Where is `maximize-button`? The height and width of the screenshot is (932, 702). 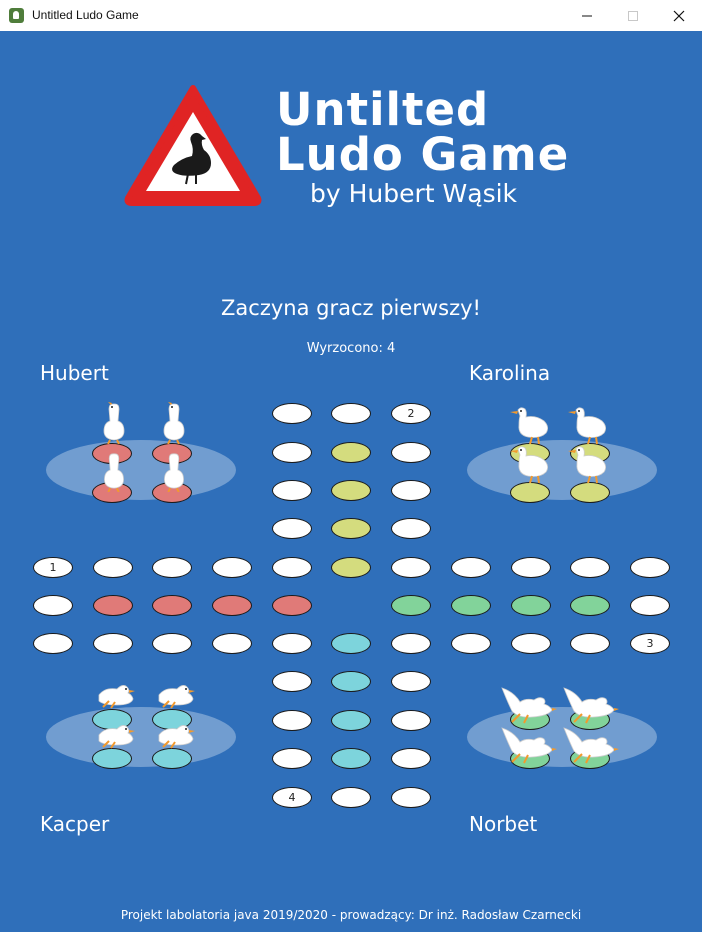 maximize-button is located at coordinates (633, 15).